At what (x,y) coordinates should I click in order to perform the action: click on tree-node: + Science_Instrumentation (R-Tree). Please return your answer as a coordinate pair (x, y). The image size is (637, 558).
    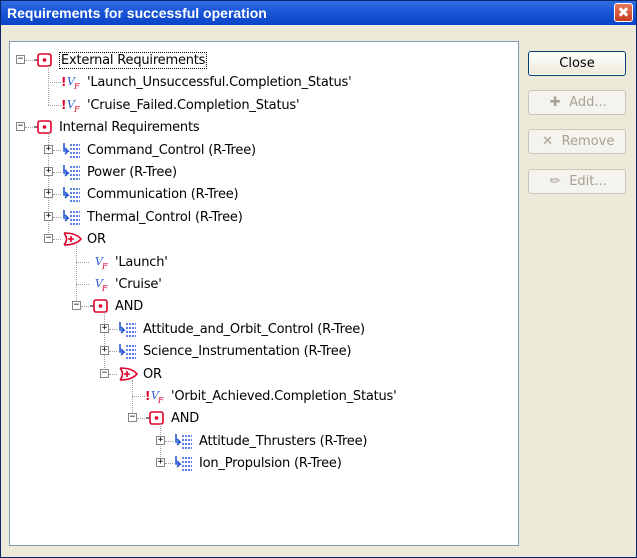
    Looking at the image, I should click on (264, 352).